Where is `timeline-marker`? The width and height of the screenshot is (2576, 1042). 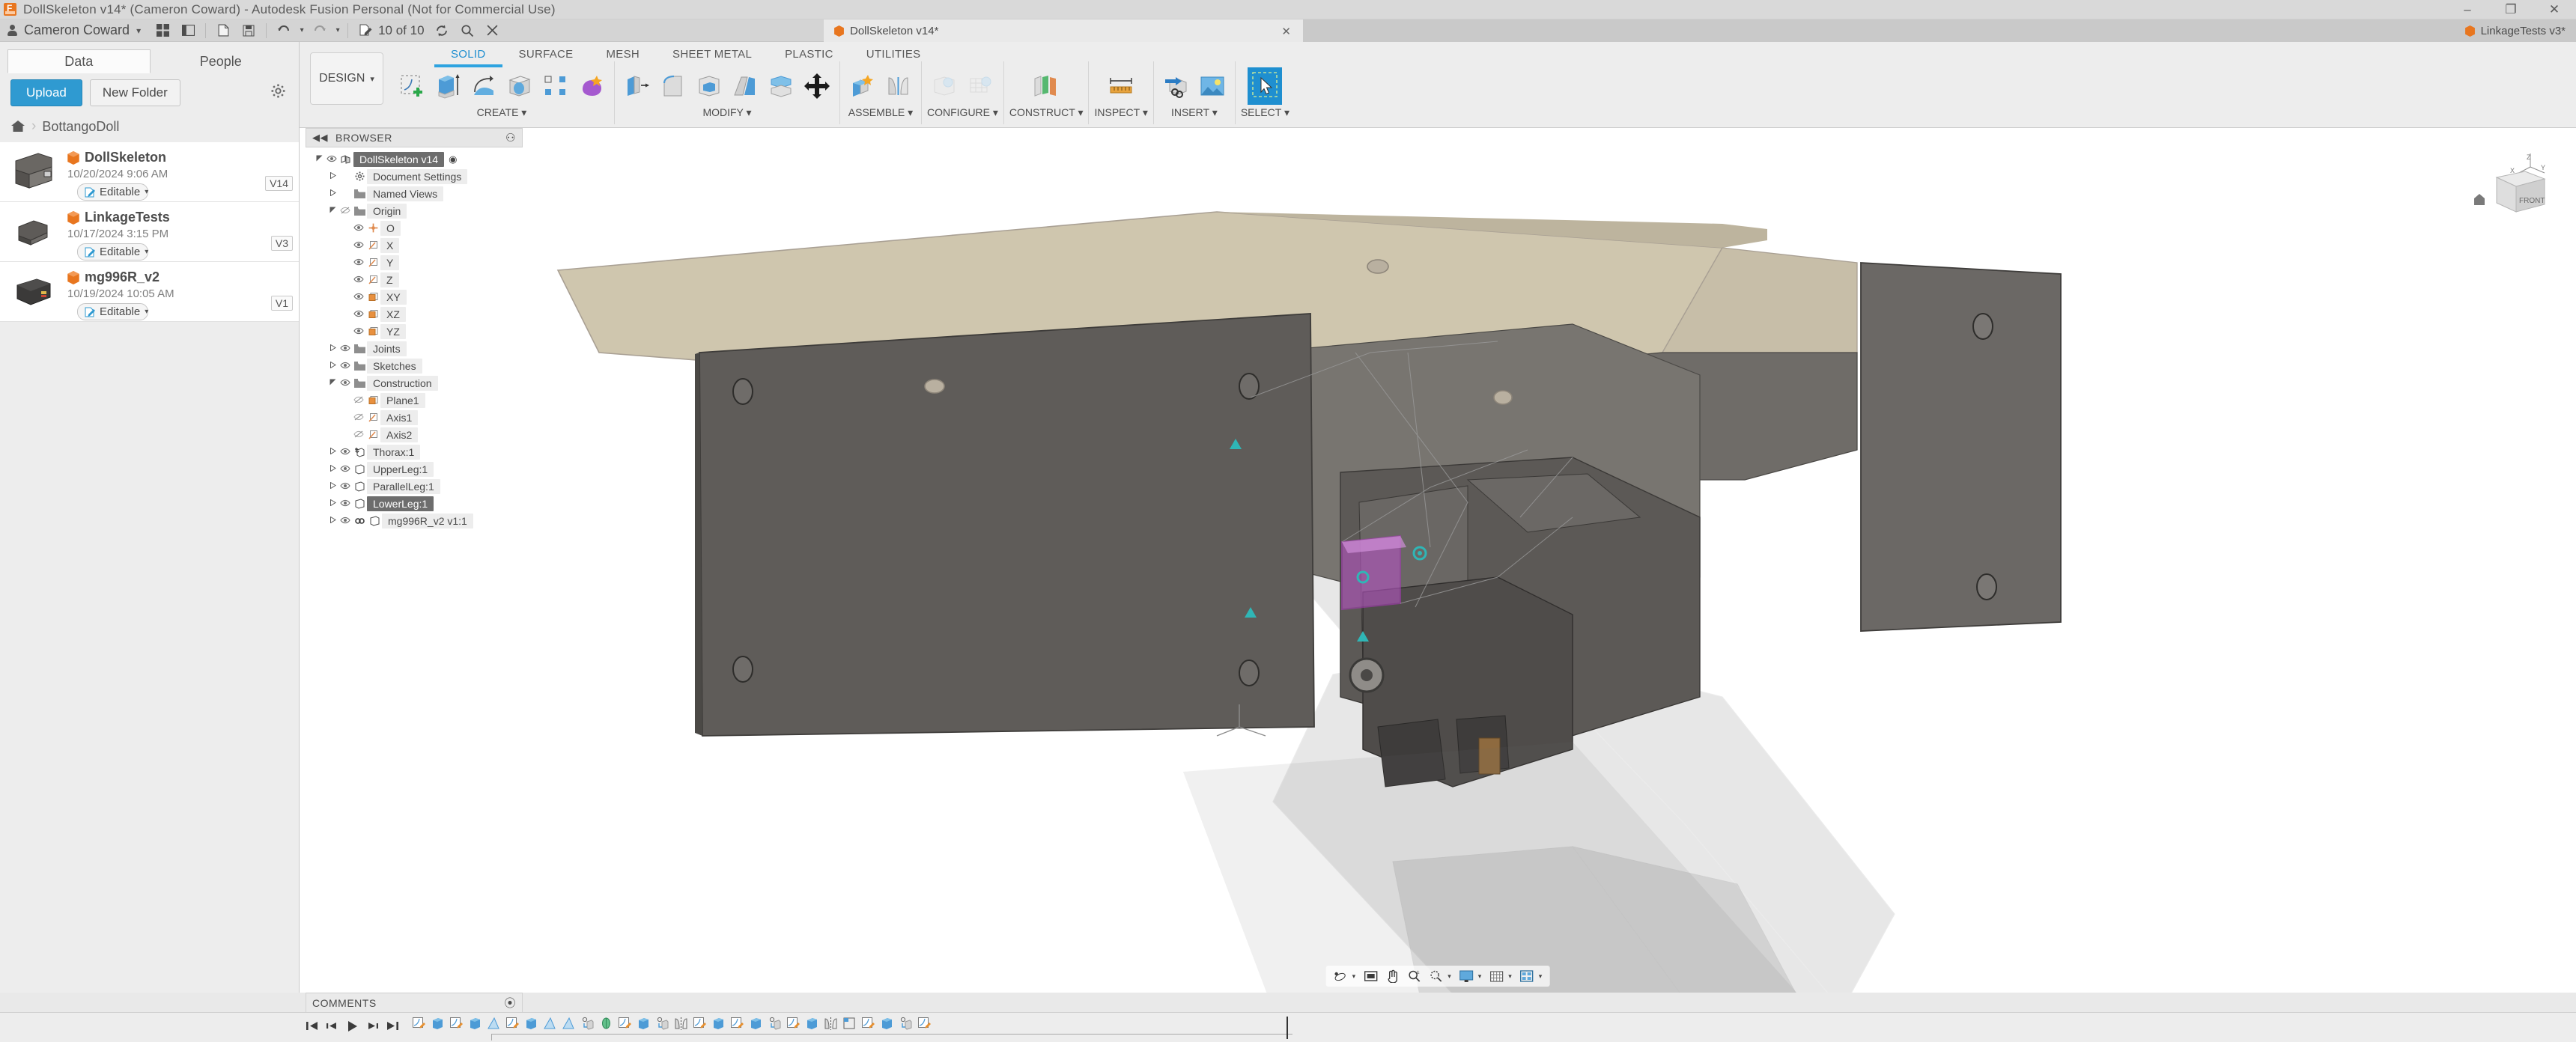
timeline-marker is located at coordinates (1287, 1028).